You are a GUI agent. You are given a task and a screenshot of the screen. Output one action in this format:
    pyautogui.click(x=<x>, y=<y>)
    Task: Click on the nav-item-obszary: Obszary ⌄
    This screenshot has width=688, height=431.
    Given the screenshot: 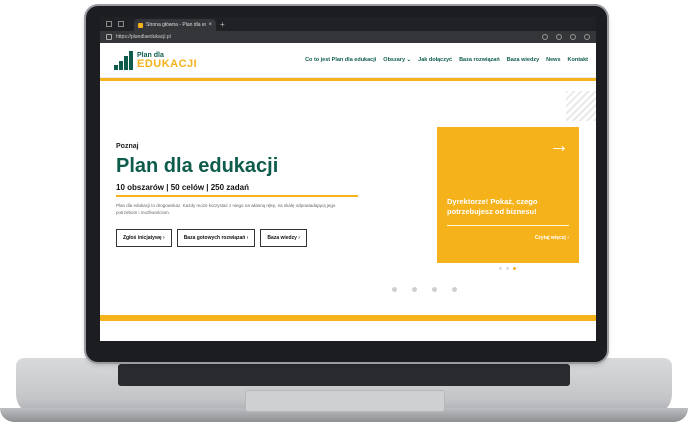 What is the action you would take?
    pyautogui.click(x=397, y=60)
    